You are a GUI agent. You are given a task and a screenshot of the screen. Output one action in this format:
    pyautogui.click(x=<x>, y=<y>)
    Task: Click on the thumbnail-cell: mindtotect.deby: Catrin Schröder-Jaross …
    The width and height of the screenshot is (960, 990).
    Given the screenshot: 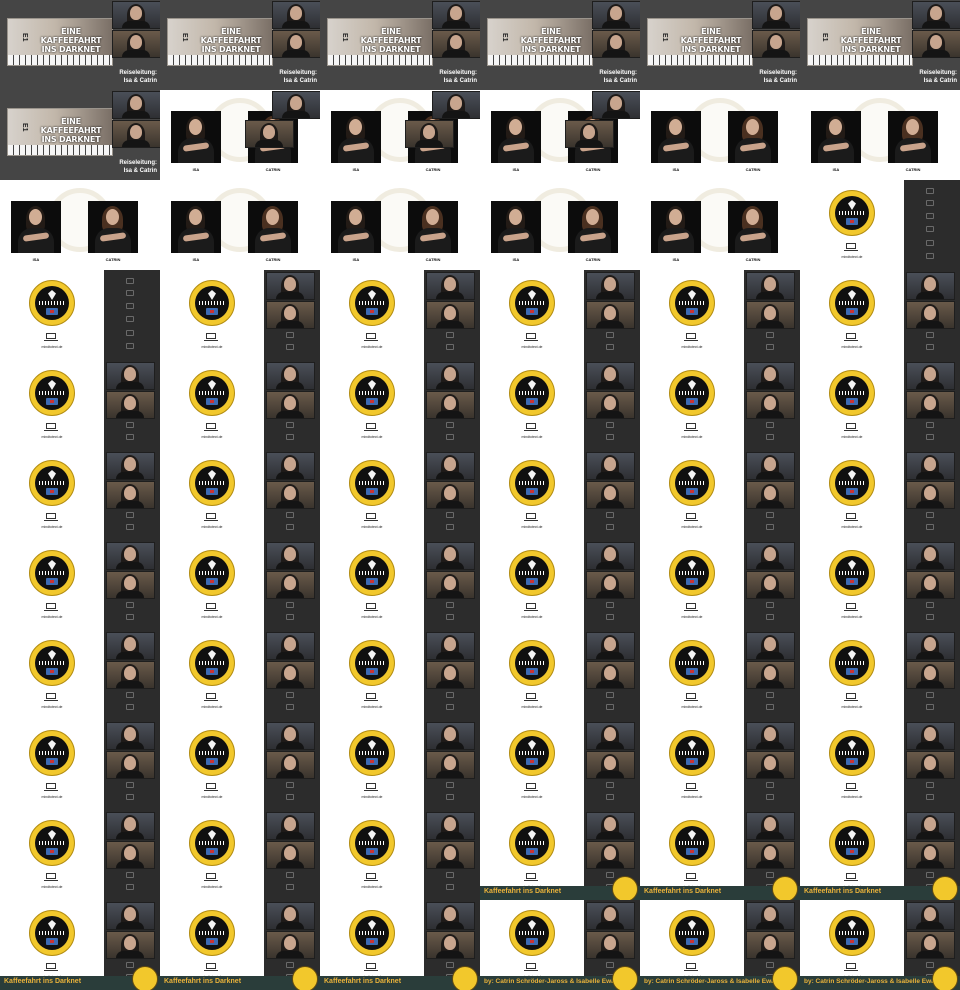 What is the action you would take?
    pyautogui.click(x=880, y=945)
    